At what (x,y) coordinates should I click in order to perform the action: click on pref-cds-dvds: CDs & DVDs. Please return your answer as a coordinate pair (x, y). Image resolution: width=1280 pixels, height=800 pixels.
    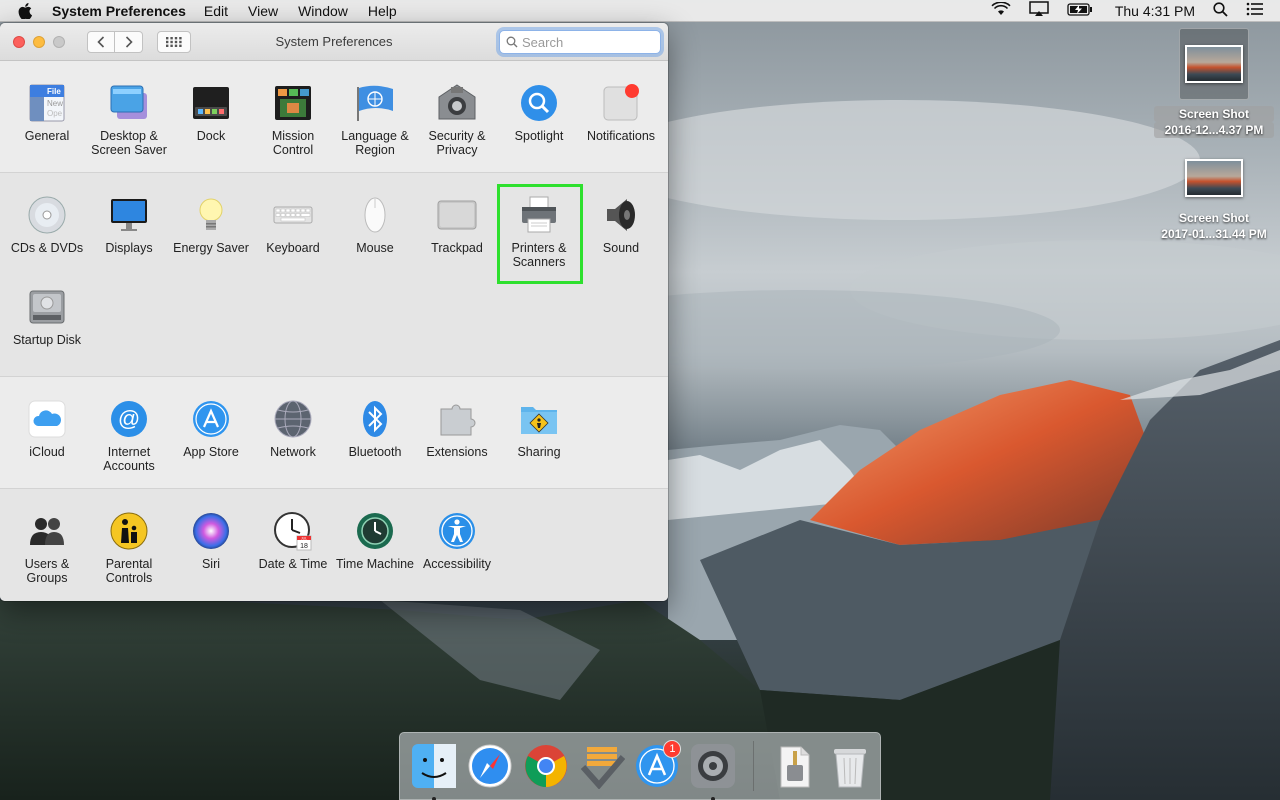
    Looking at the image, I should click on (47, 225).